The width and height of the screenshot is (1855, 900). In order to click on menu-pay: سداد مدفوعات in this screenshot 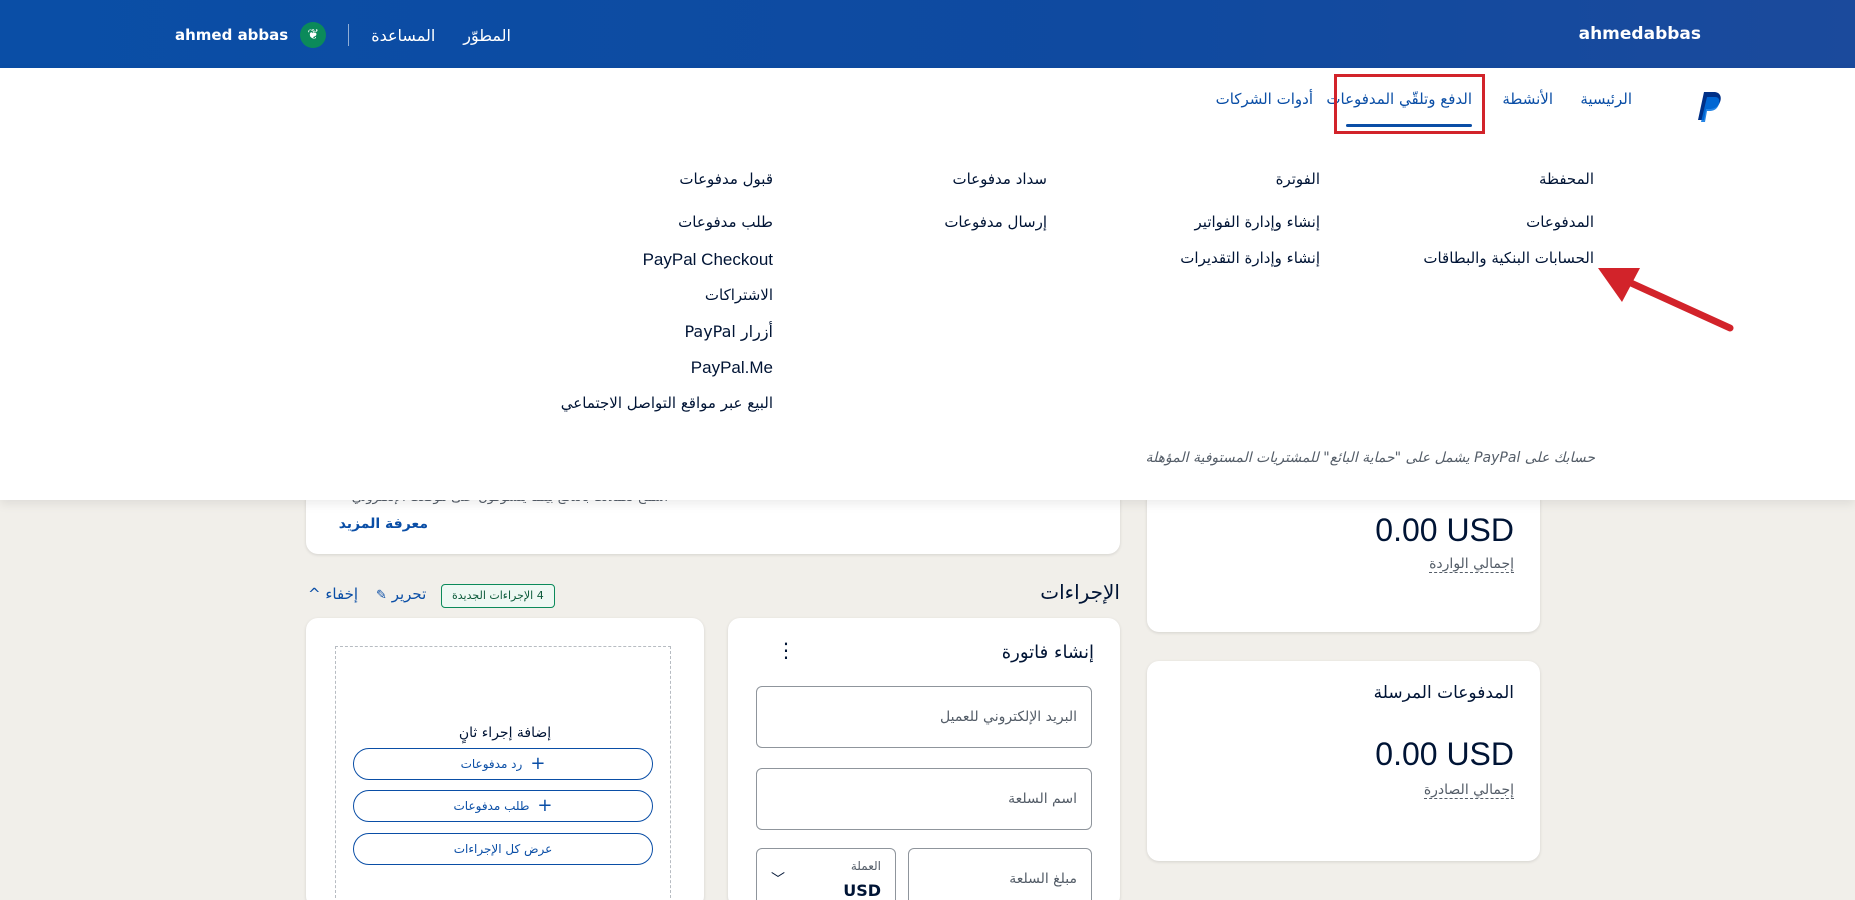, I will do `click(999, 179)`.